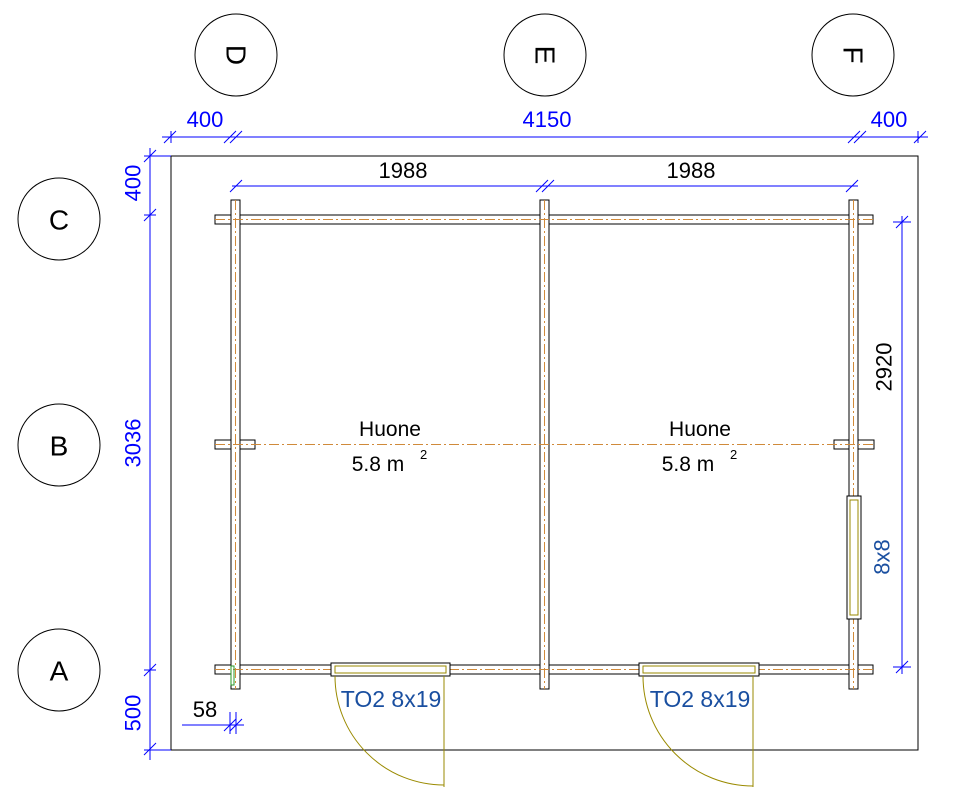 The height and width of the screenshot is (812, 960). What do you see at coordinates (733, 454) in the screenshot?
I see `room-area-right-sup: 2` at bounding box center [733, 454].